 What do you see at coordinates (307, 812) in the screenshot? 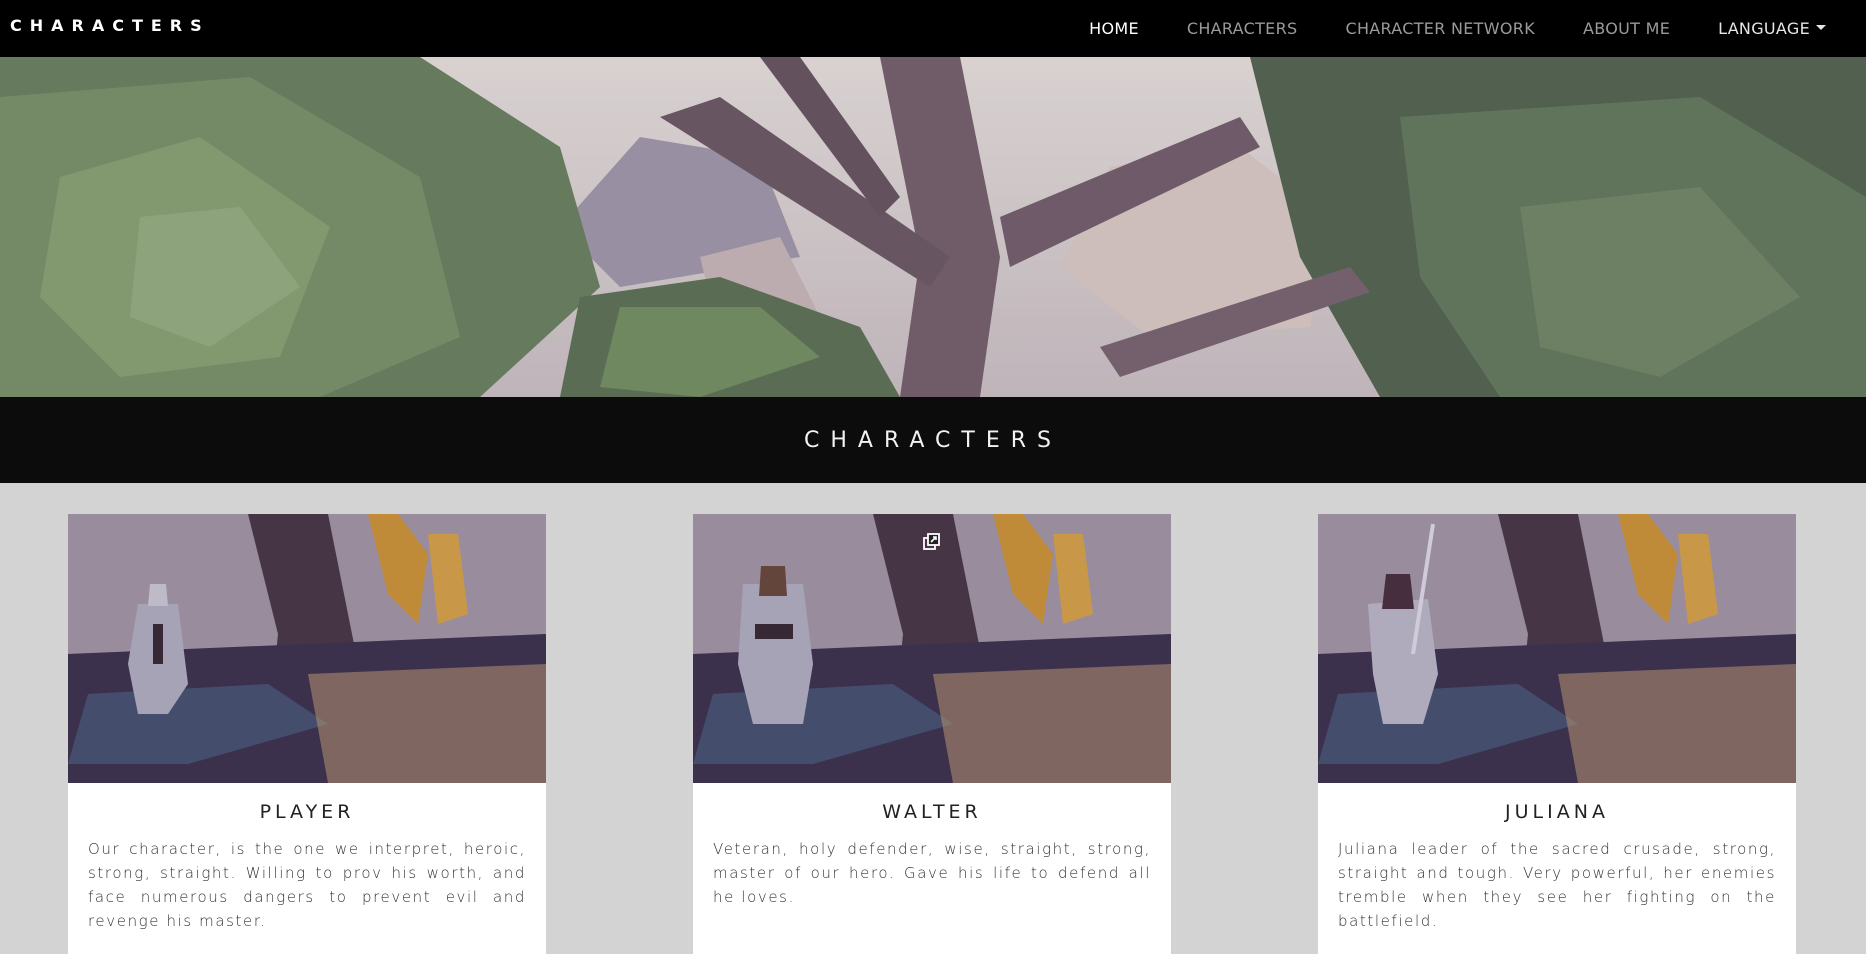
I see `character-name-player: PLAYER` at bounding box center [307, 812].